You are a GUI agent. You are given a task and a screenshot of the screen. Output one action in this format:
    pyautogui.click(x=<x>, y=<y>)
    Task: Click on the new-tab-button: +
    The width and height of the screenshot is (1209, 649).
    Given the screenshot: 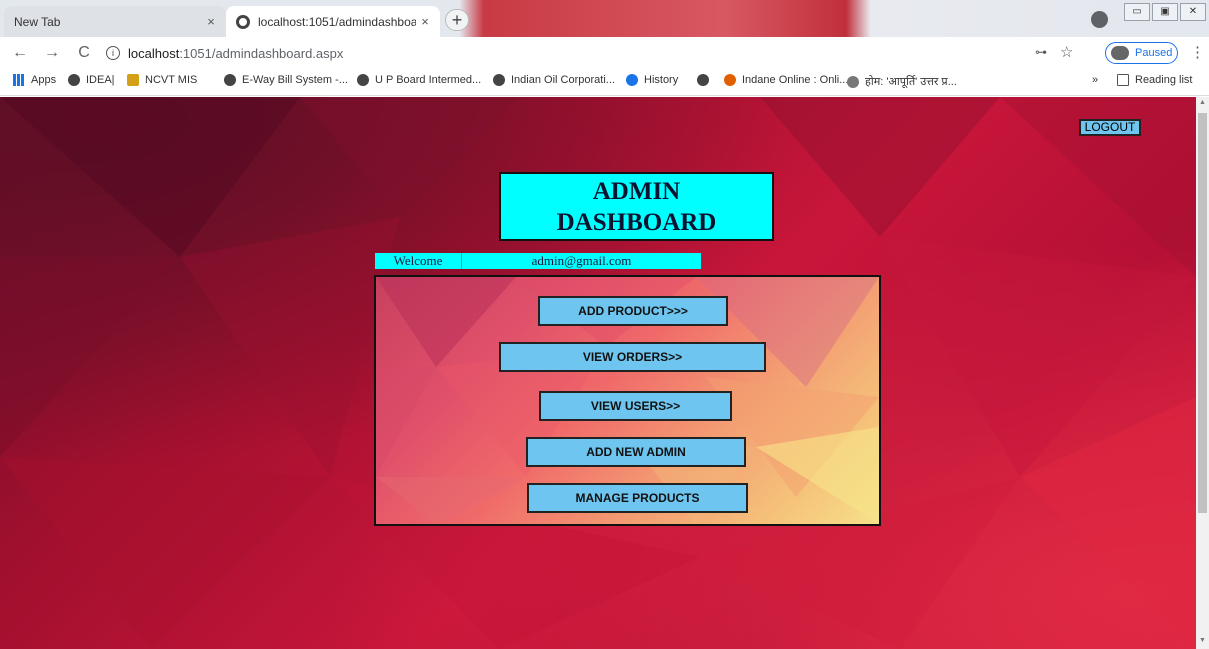 What is the action you would take?
    pyautogui.click(x=457, y=20)
    